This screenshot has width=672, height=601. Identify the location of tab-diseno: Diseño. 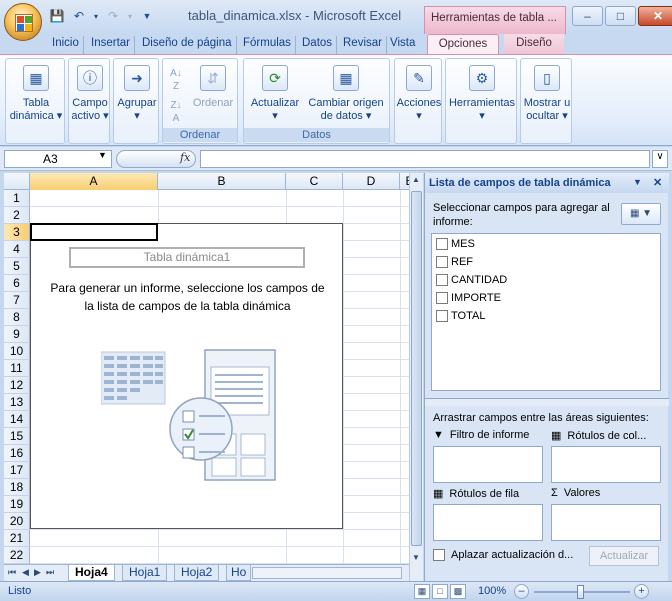
(534, 44).